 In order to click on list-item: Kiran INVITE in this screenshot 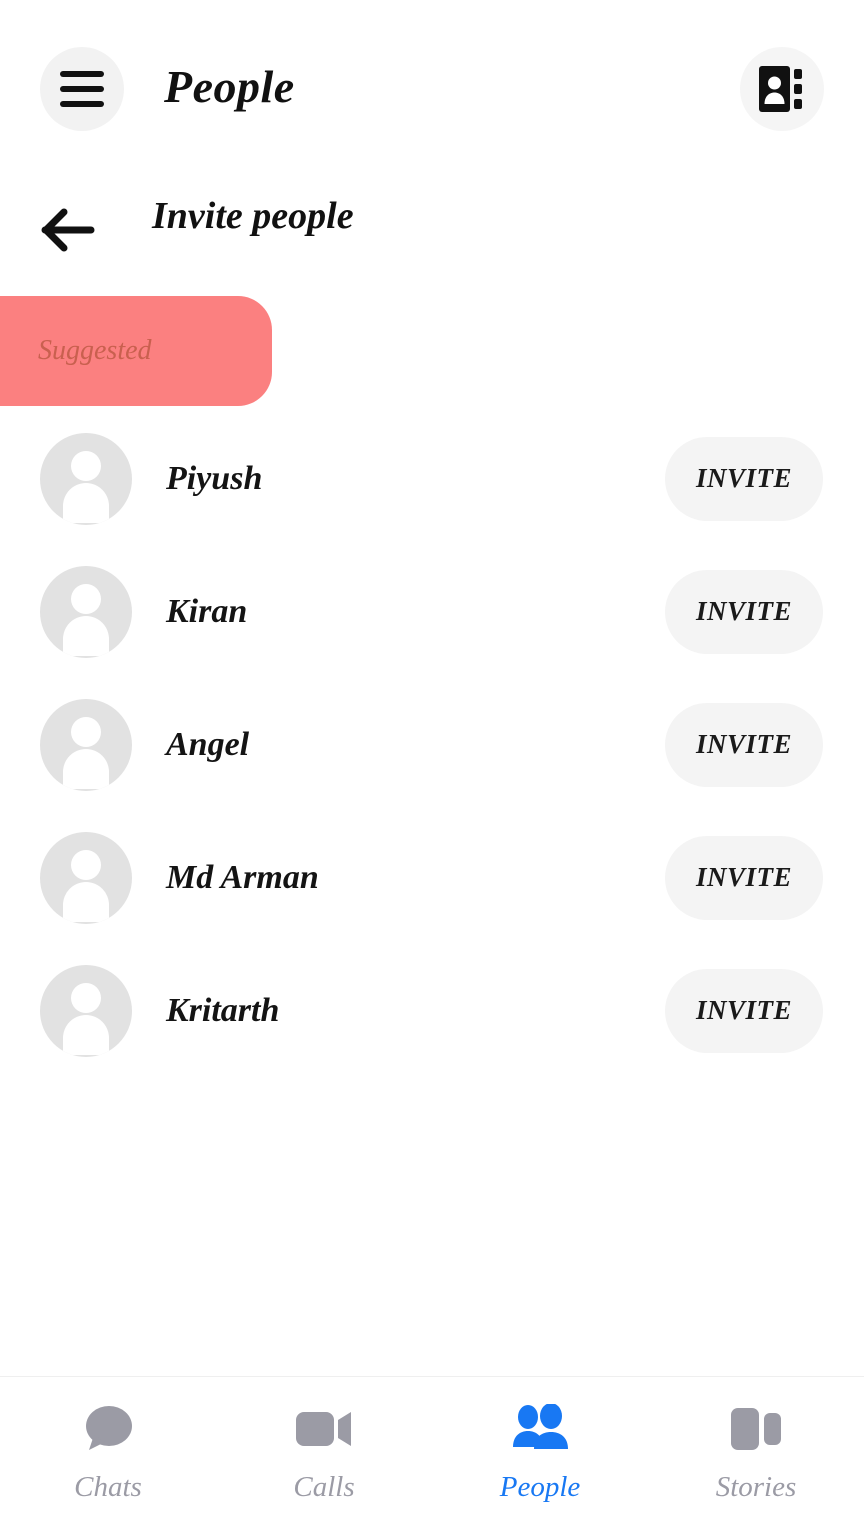, I will do `click(432, 611)`.